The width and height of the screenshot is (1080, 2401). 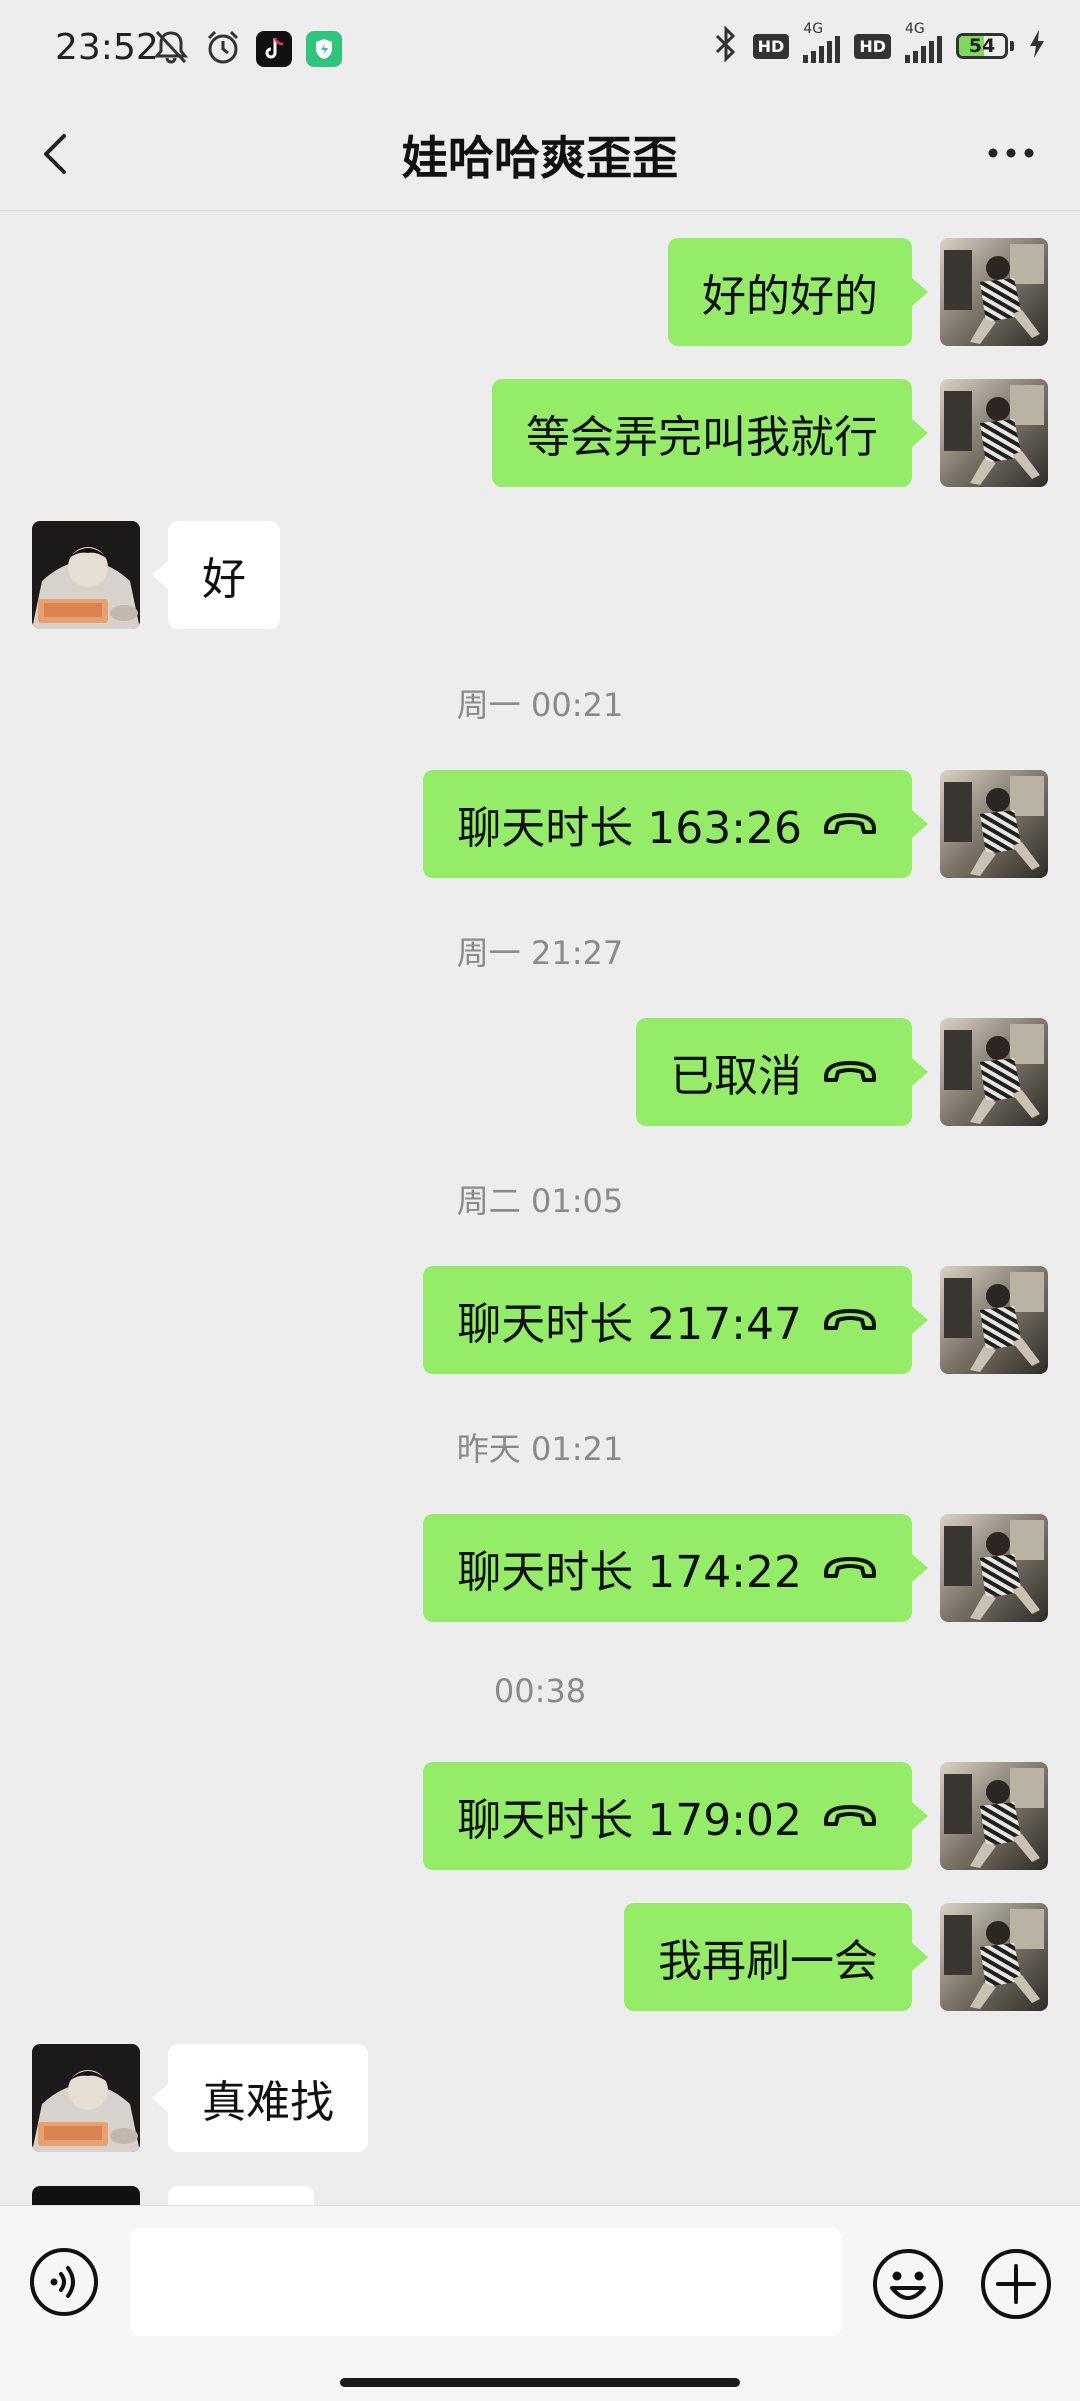 I want to click on message-text: 聊天时长 174:22, so click(x=629, y=1572).